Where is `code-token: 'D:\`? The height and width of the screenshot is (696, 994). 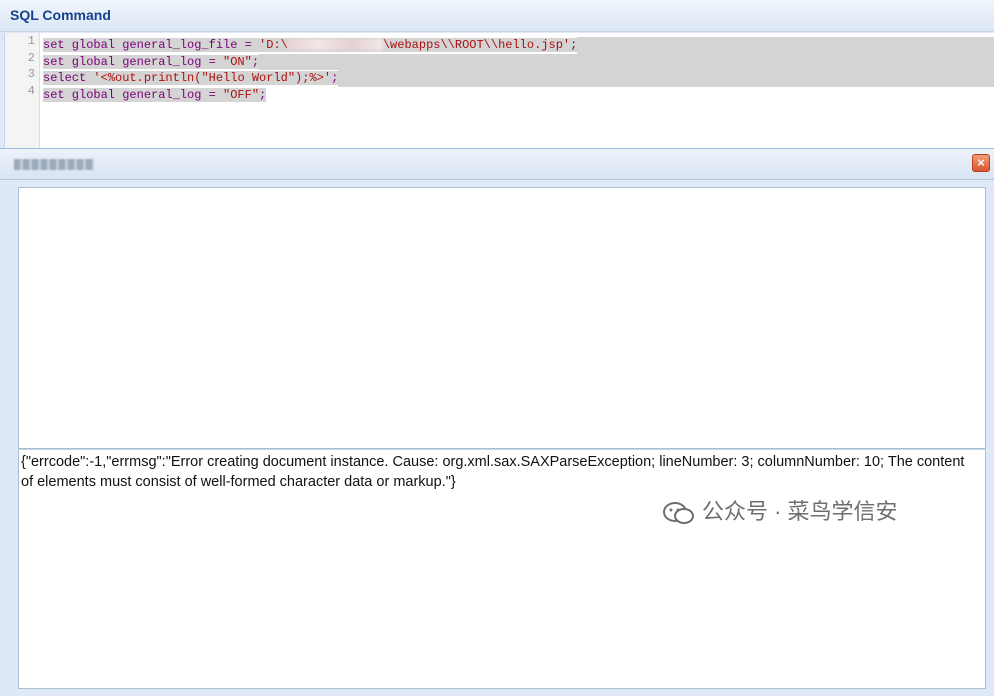
code-token: 'D:\ is located at coordinates (273, 45).